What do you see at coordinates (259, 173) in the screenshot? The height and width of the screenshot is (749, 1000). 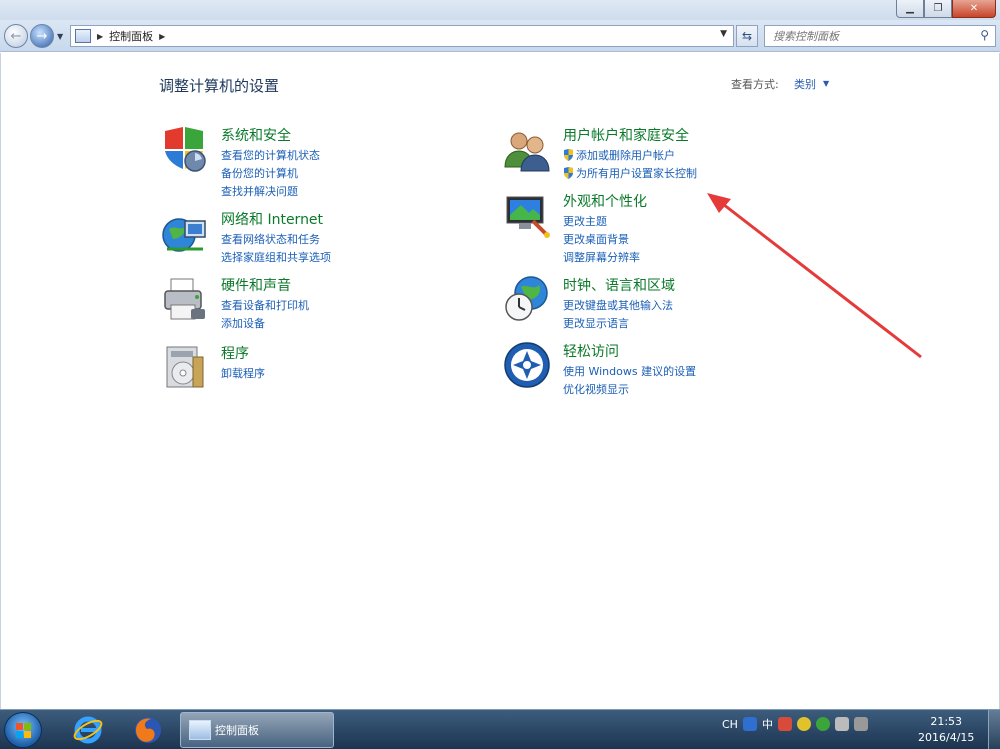 I see `link-backup-computer: 备份您的计算机` at bounding box center [259, 173].